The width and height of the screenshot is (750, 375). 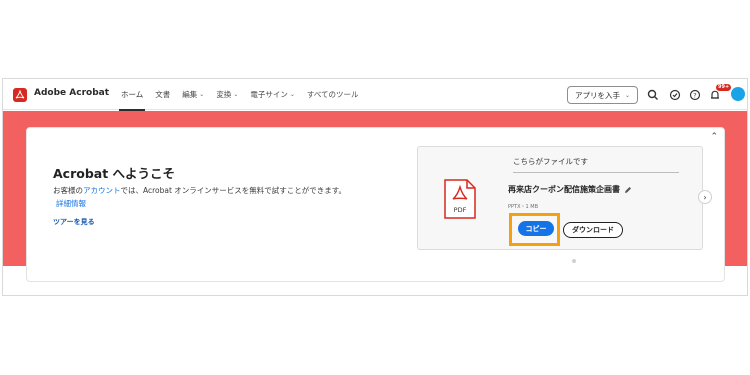 I want to click on nav-edit: 編集 ⌄, so click(x=193, y=94).